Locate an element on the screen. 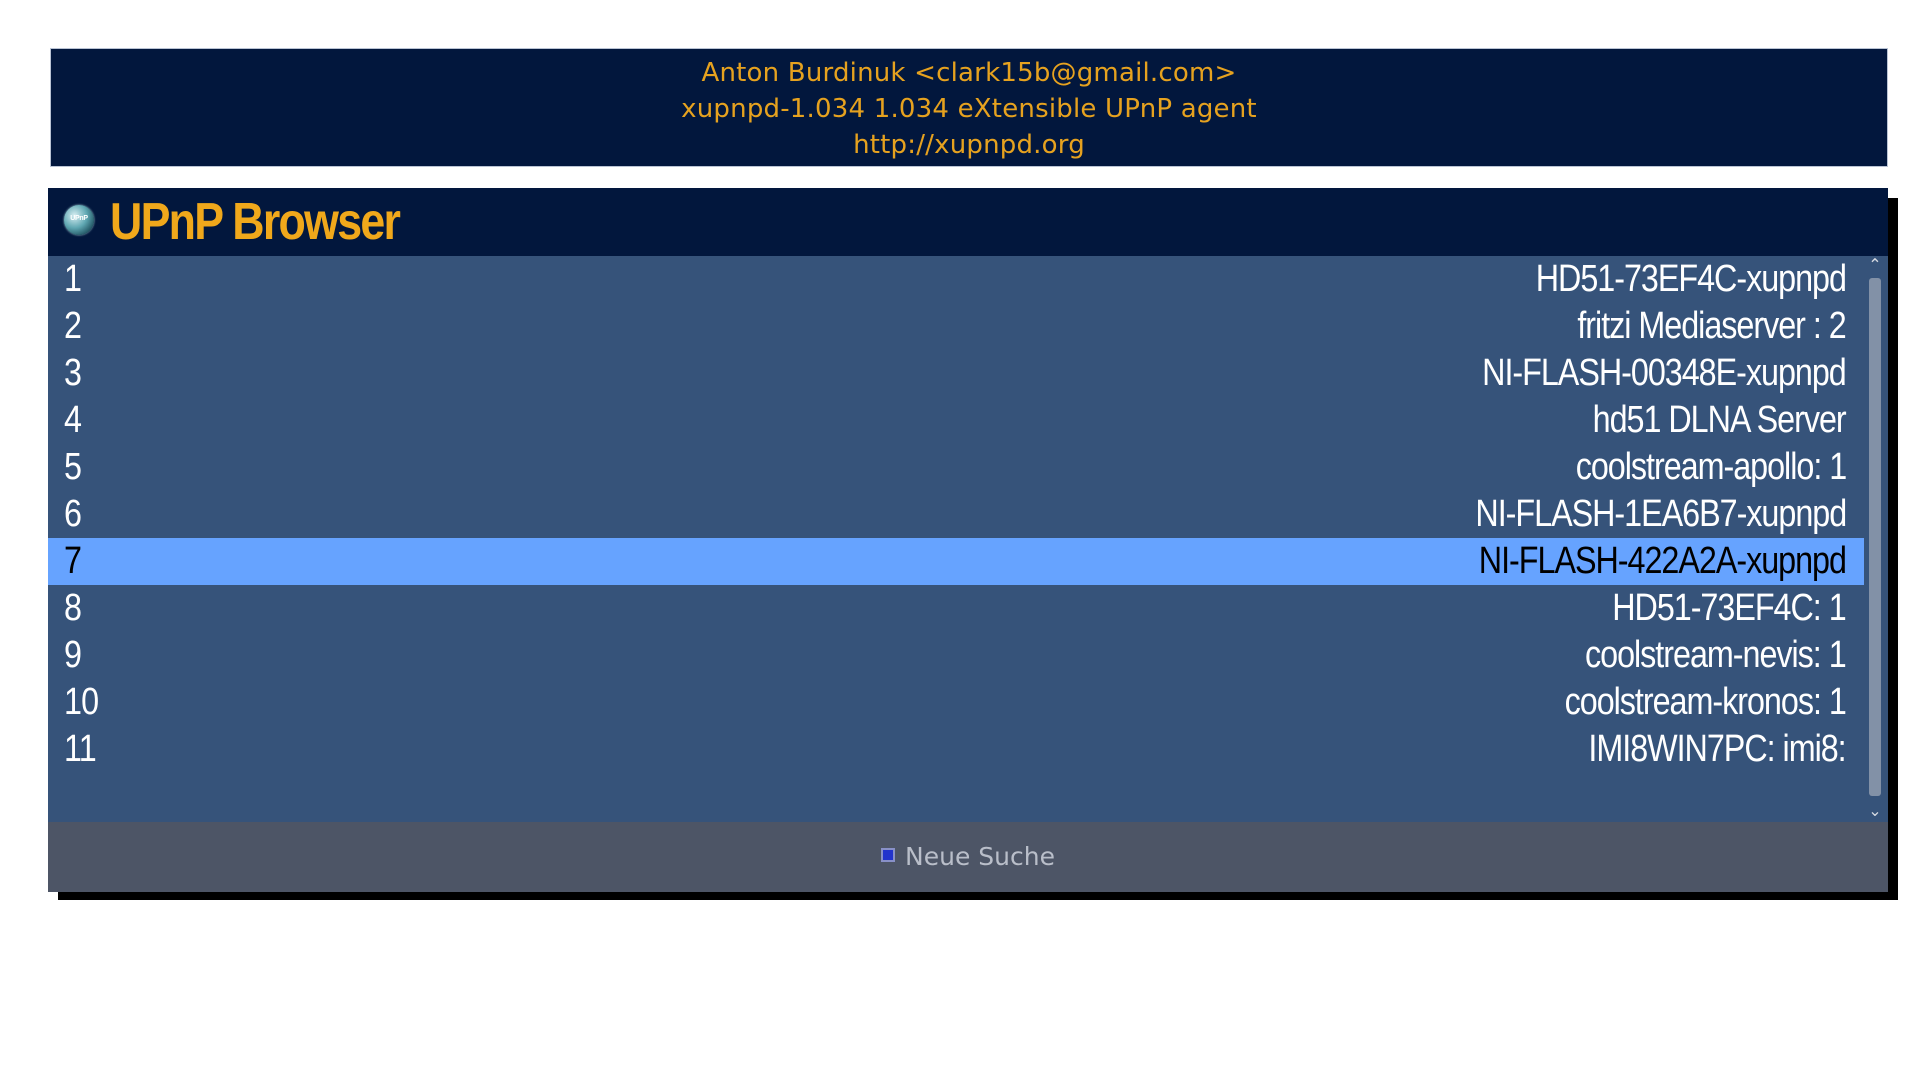 This screenshot has height=1080, width=1920. list-item-name: hd51 DLNA Server is located at coordinates (1720, 420).